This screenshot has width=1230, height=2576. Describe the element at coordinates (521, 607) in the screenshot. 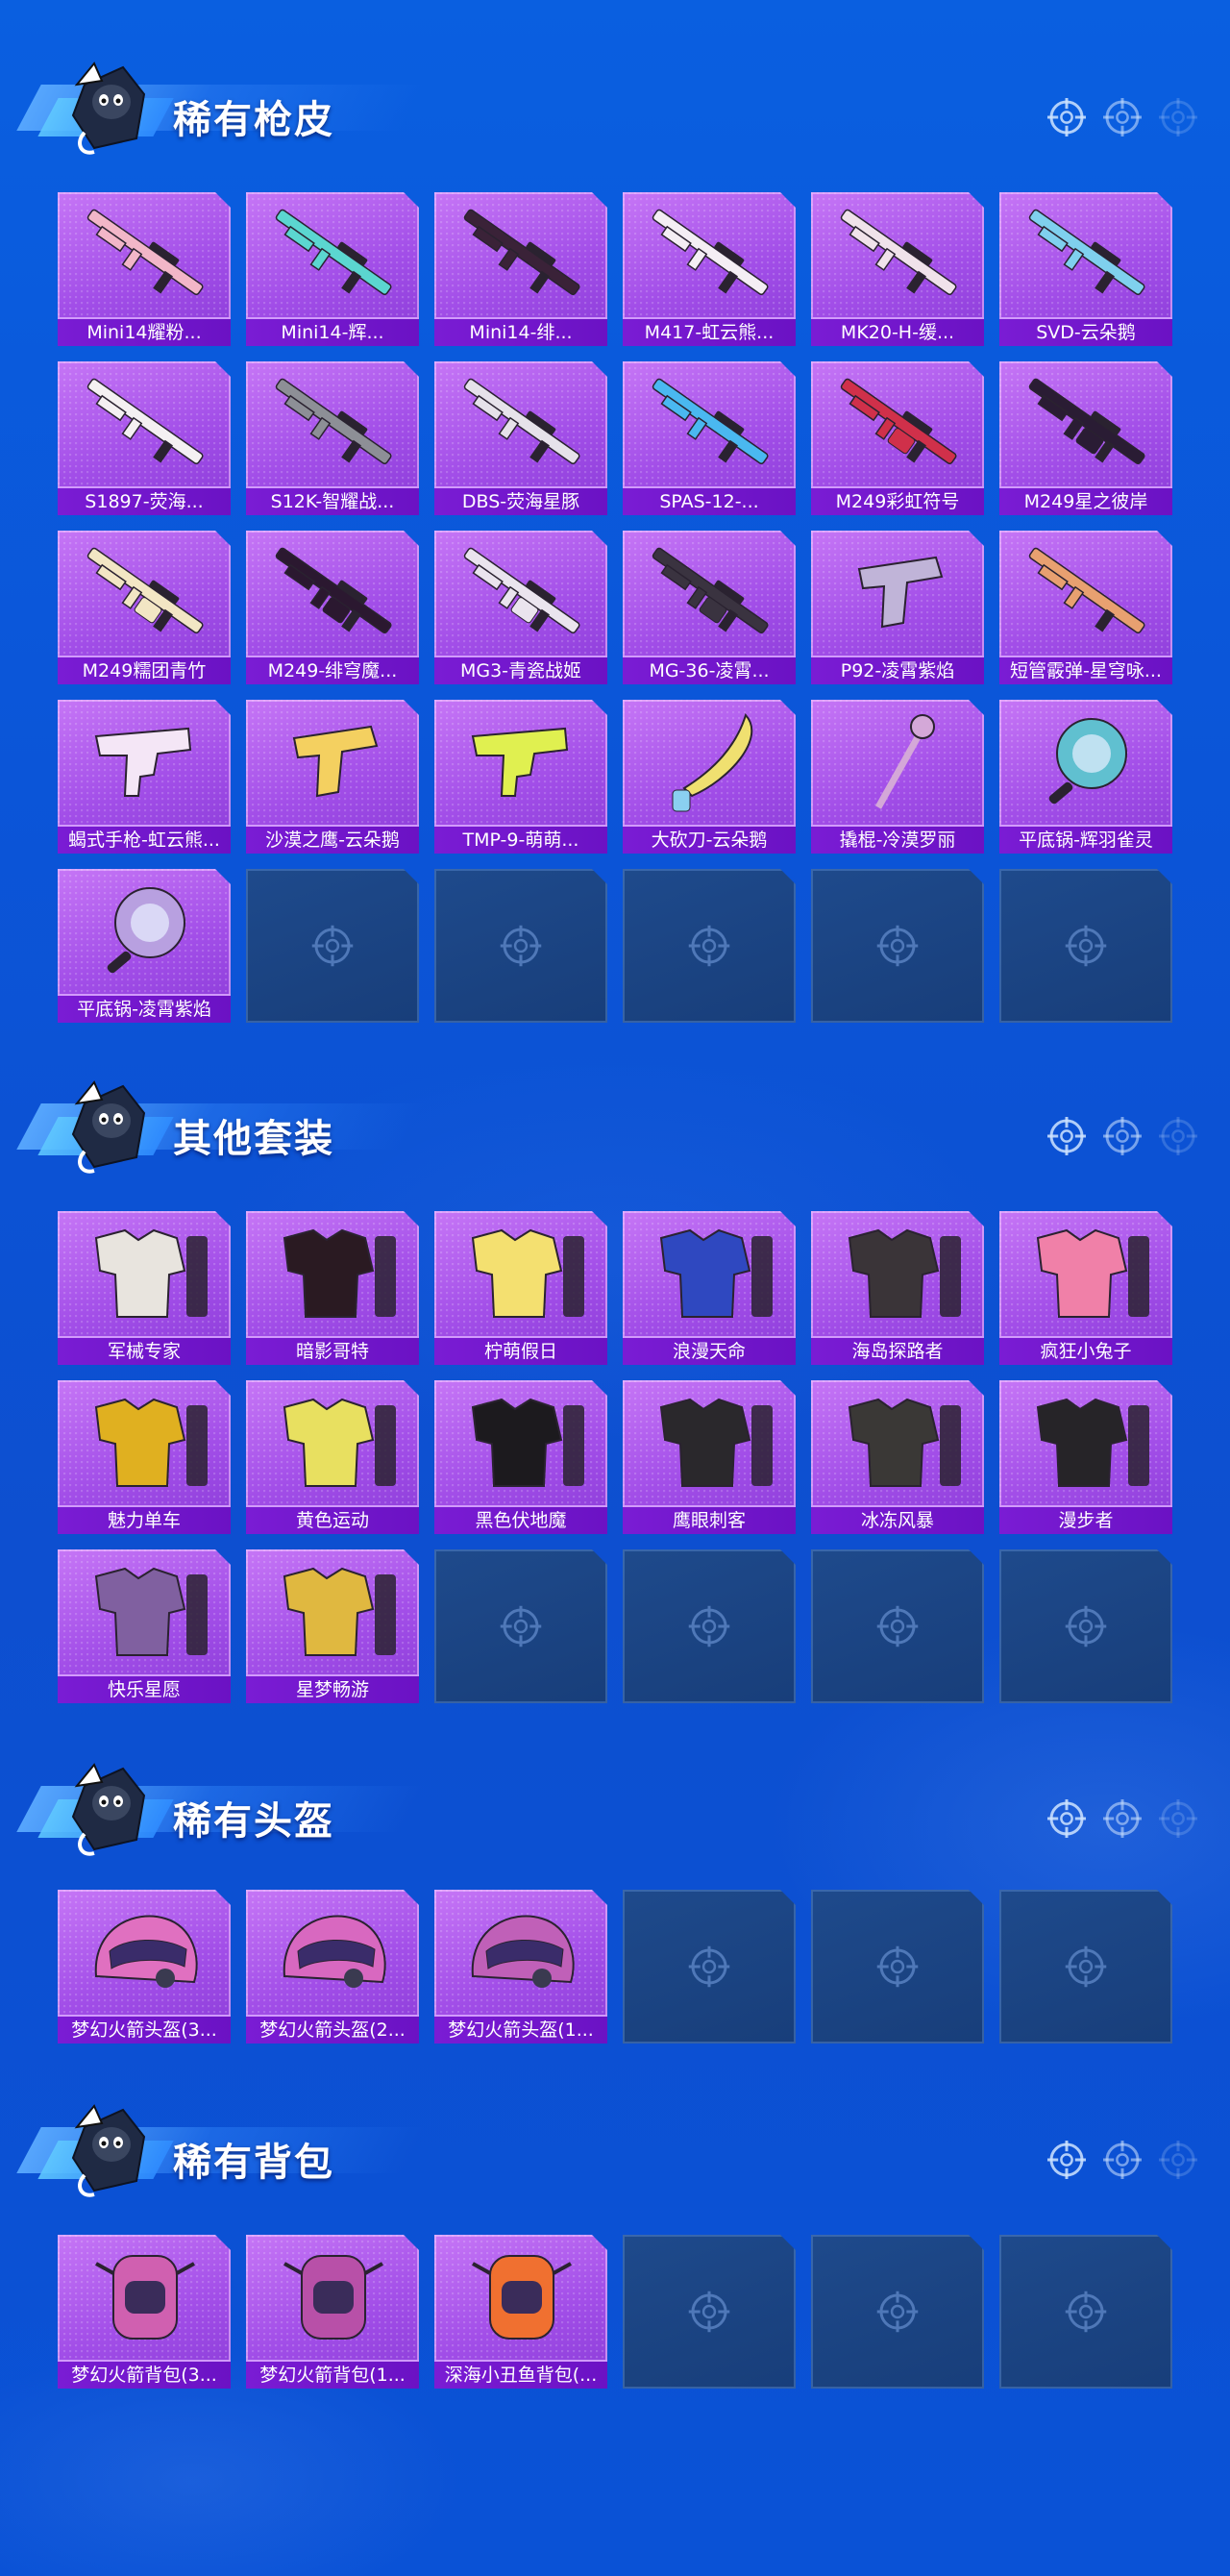

I see `item-card: MG3-青瓷战姬` at that location.